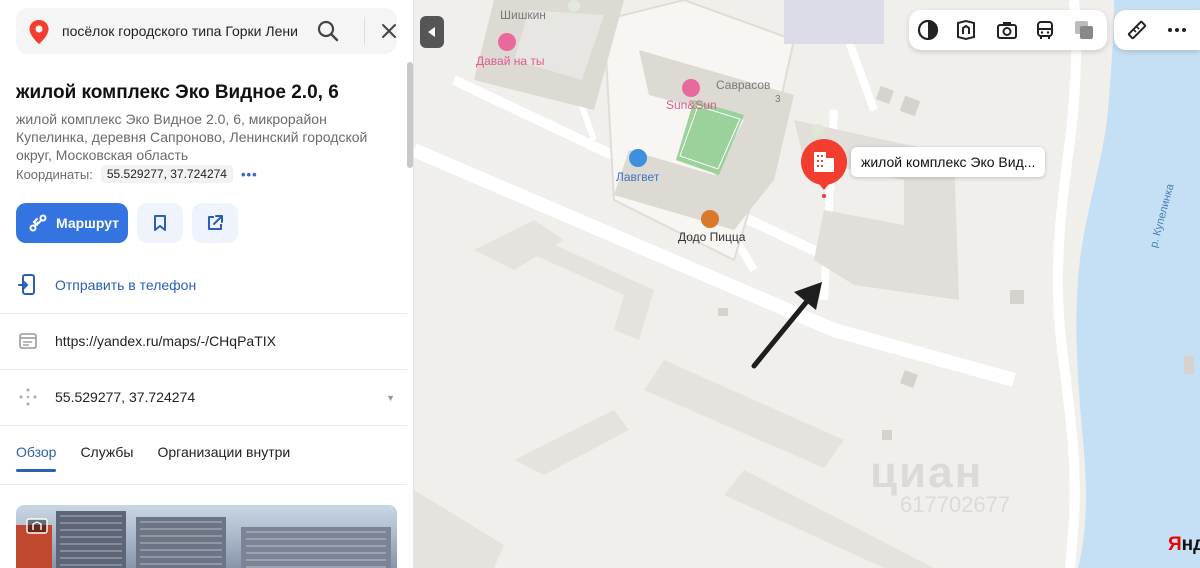 Image resolution: width=1200 pixels, height=568 pixels. I want to click on map-label-dodo: Додо Пицца, so click(711, 237).